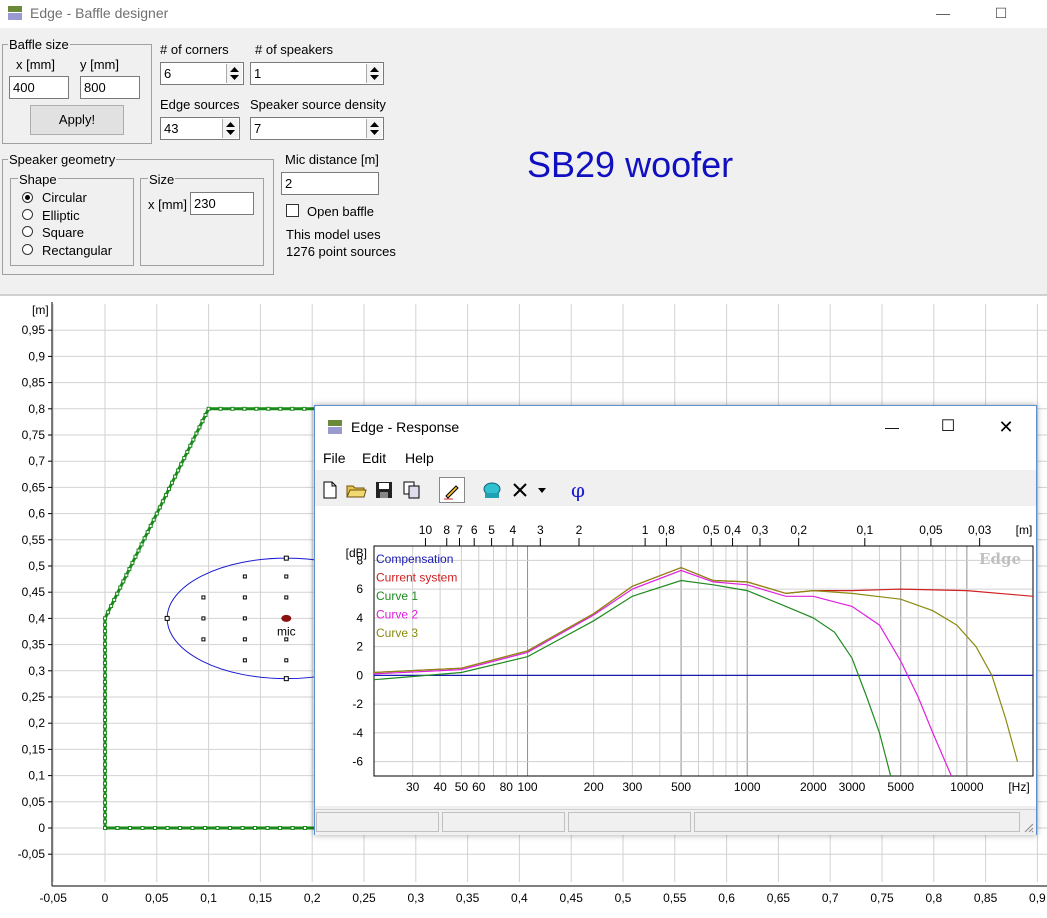 The width and height of the screenshot is (1047, 918). Describe the element at coordinates (542, 490) in the screenshot. I see `dropdown-arrow-icon` at that location.